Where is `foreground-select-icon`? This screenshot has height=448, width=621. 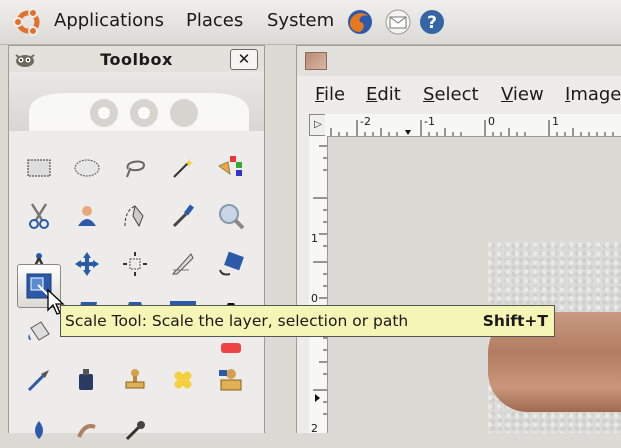
foreground-select-icon is located at coordinates (87, 216).